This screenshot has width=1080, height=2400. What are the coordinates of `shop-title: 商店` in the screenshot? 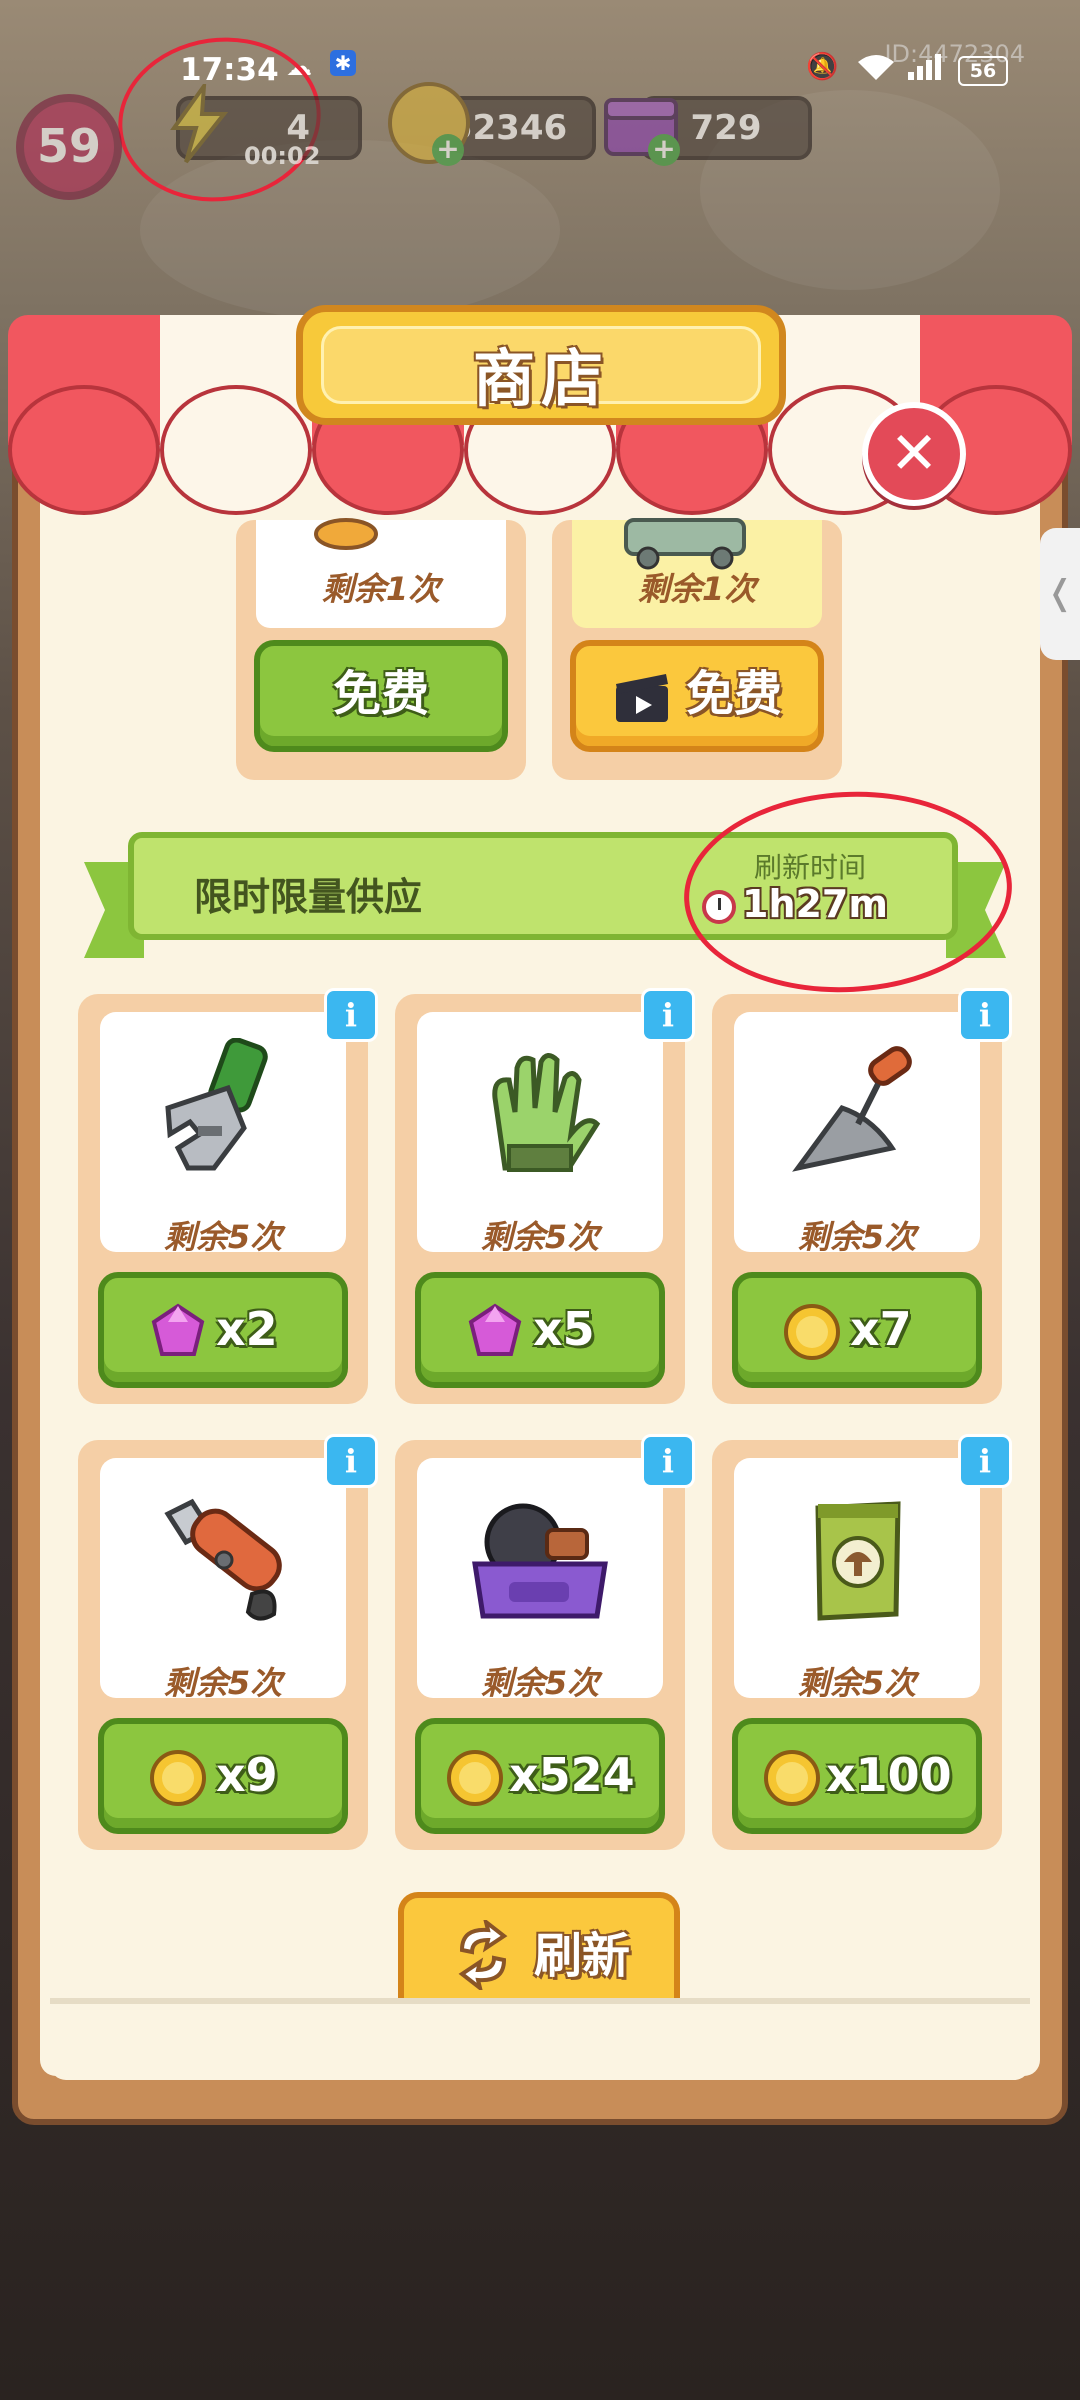 It's located at (540, 378).